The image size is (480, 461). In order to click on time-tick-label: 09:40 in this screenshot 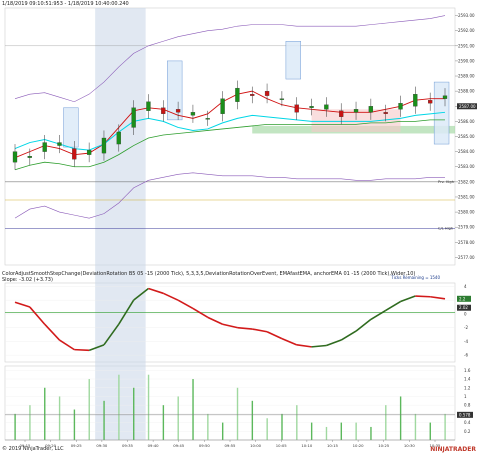, I will do `click(154, 445)`.